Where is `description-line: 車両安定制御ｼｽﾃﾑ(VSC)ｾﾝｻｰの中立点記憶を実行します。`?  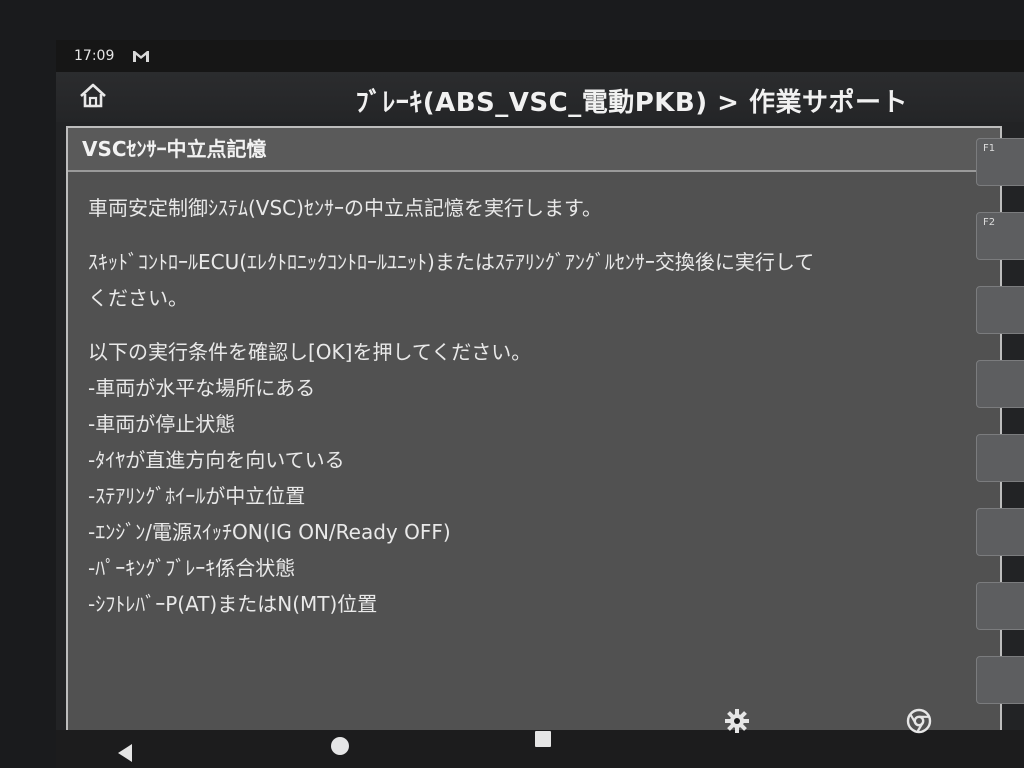
description-line: 車両安定制御ｼｽﾃﾑ(VSC)ｾﾝｻｰの中立点記憶を実行します。 is located at coordinates (345, 208).